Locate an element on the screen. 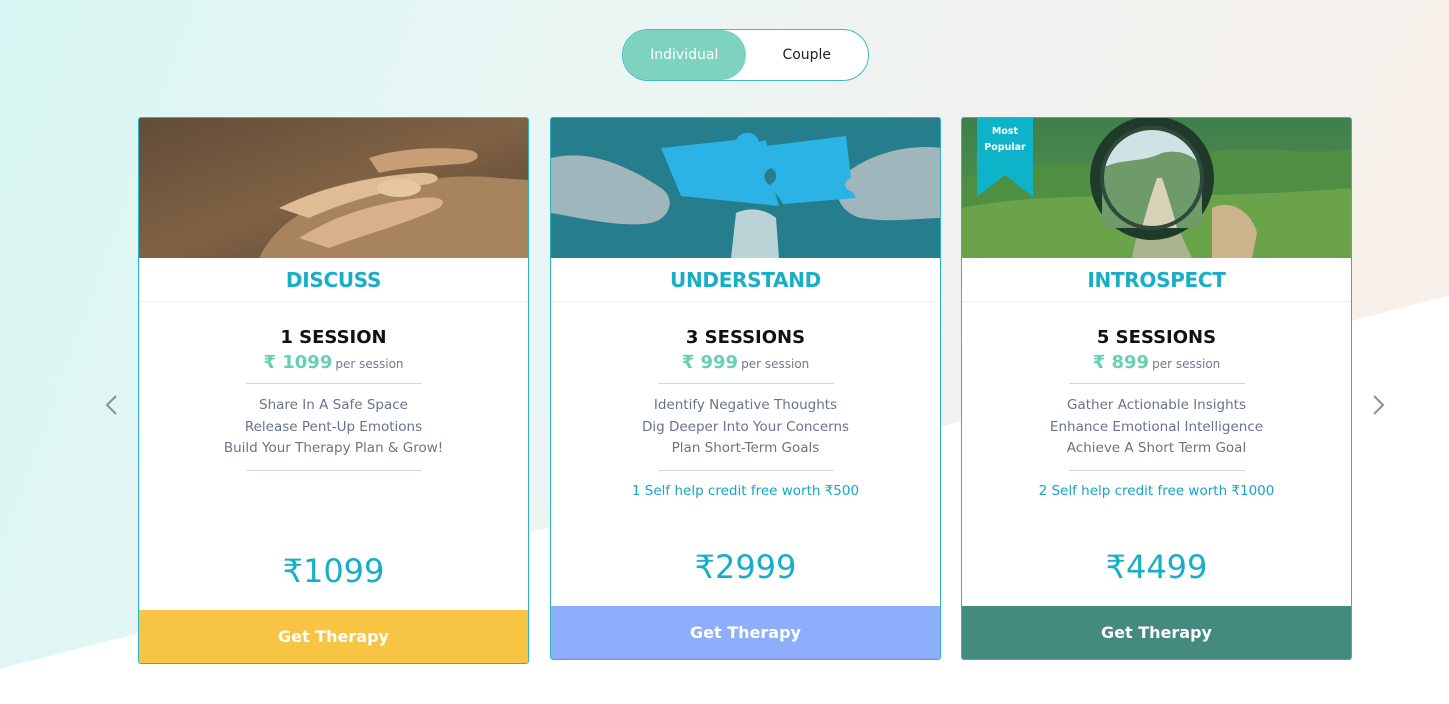 This screenshot has width=1449, height=704. plan-title: INTROSPECT is located at coordinates (1156, 280).